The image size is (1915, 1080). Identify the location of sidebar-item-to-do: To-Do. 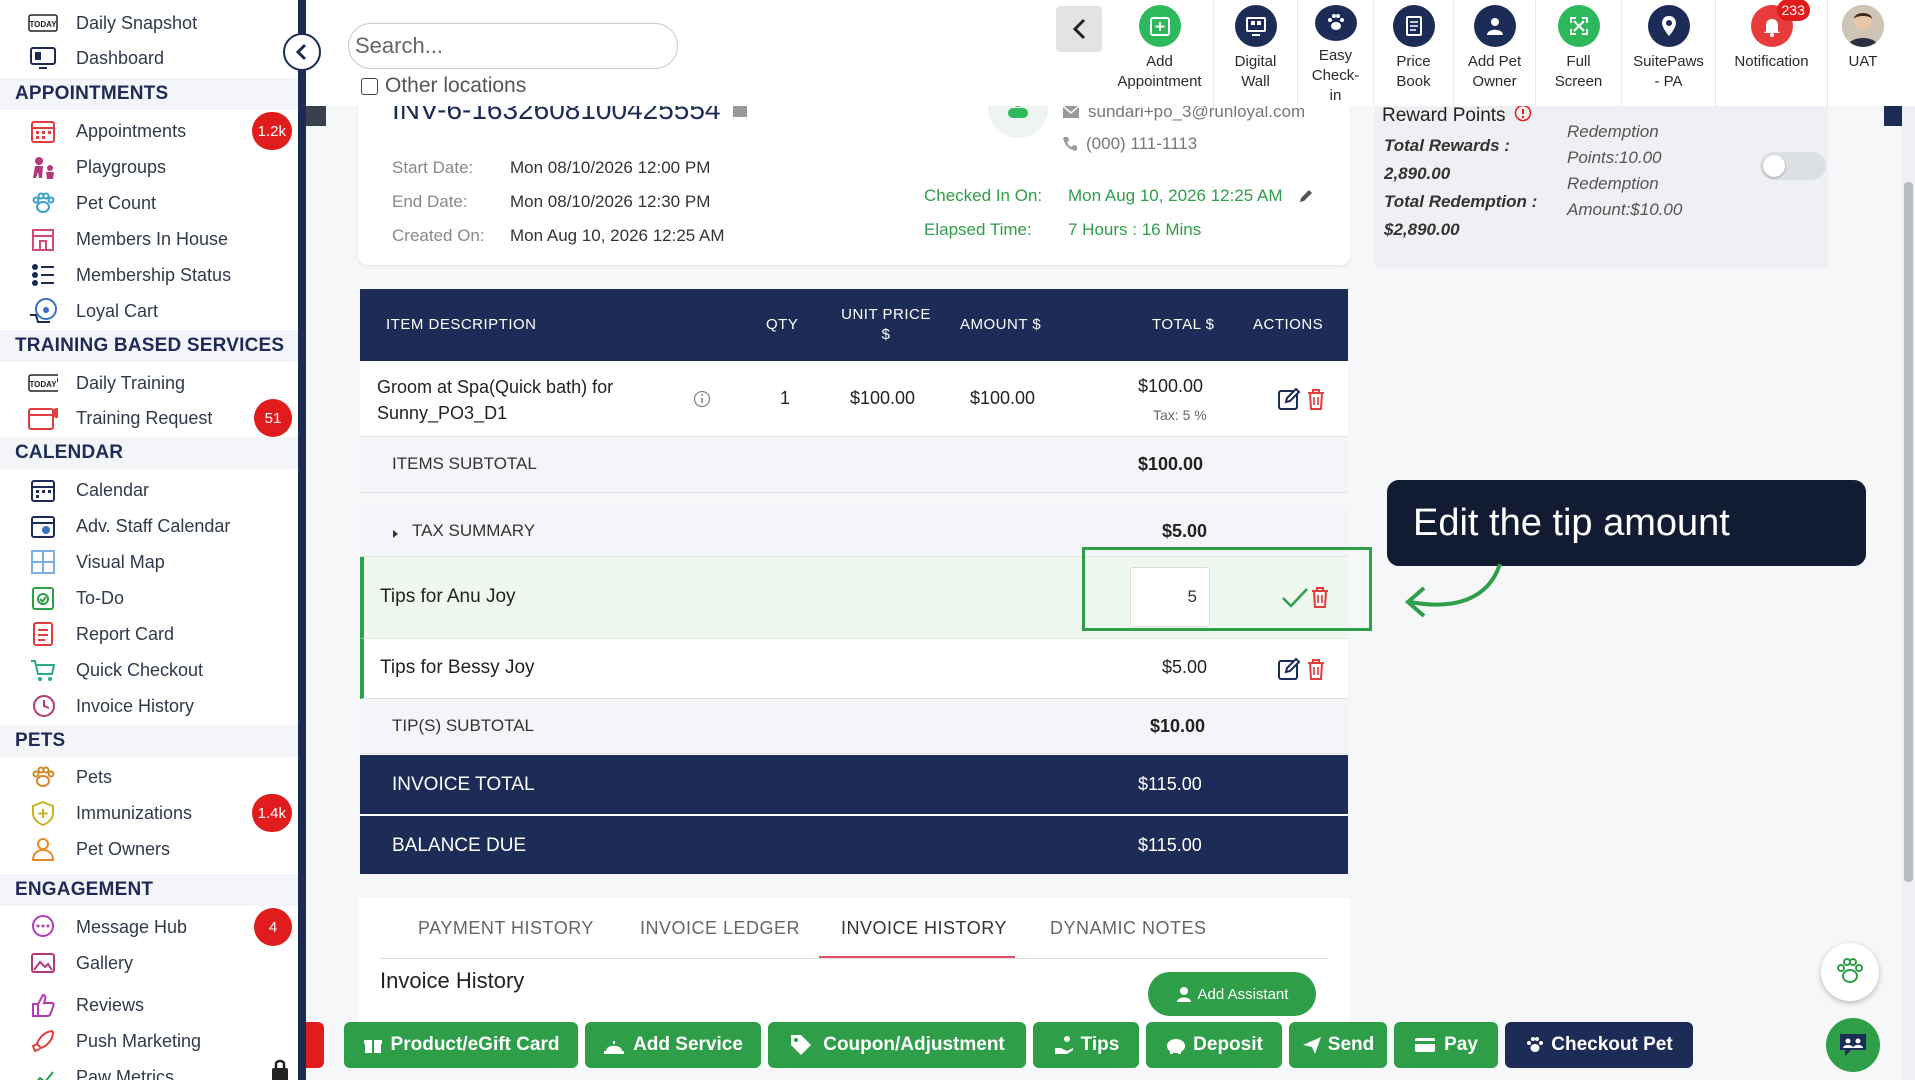
(76, 598).